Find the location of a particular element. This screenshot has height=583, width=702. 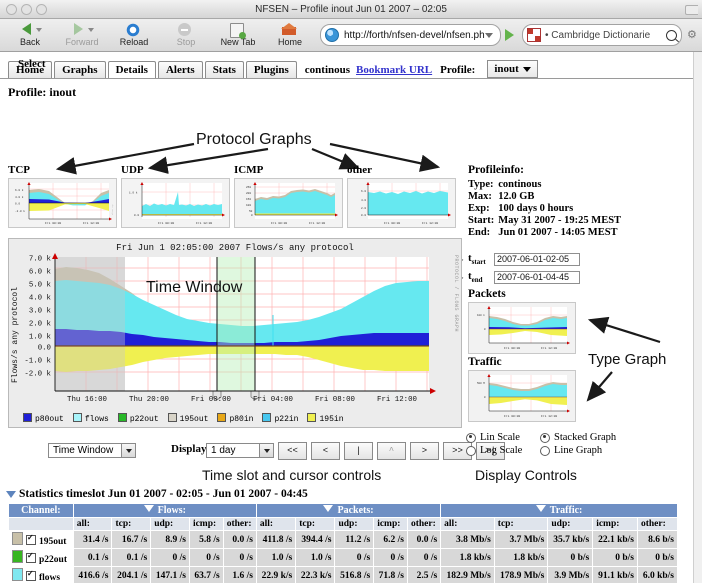

subheader-flows-udp: udp: is located at coordinates (170, 524).